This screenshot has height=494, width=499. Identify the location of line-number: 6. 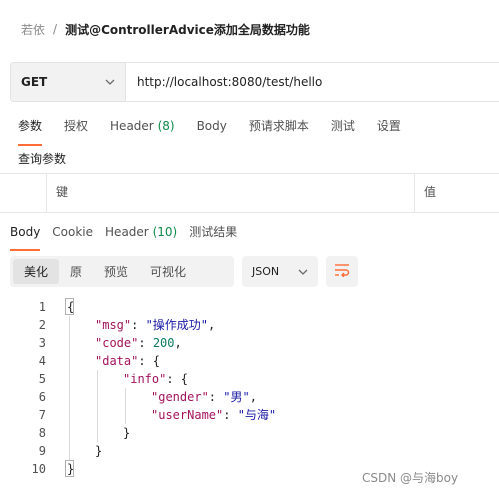
(42, 397).